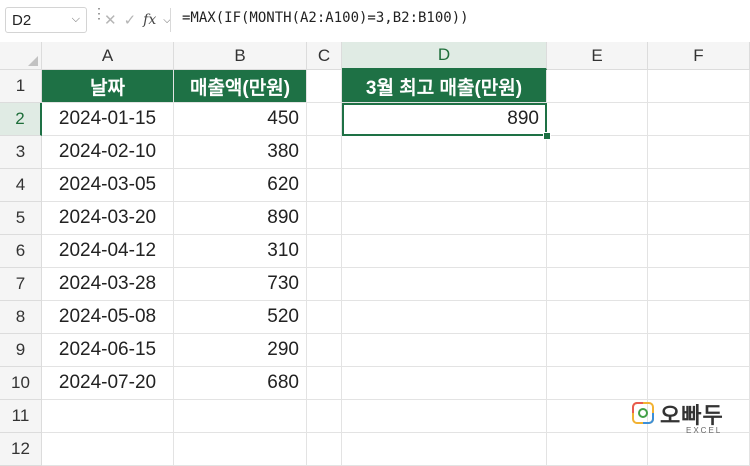  What do you see at coordinates (21, 119) in the screenshot?
I see `row-header-2: 2` at bounding box center [21, 119].